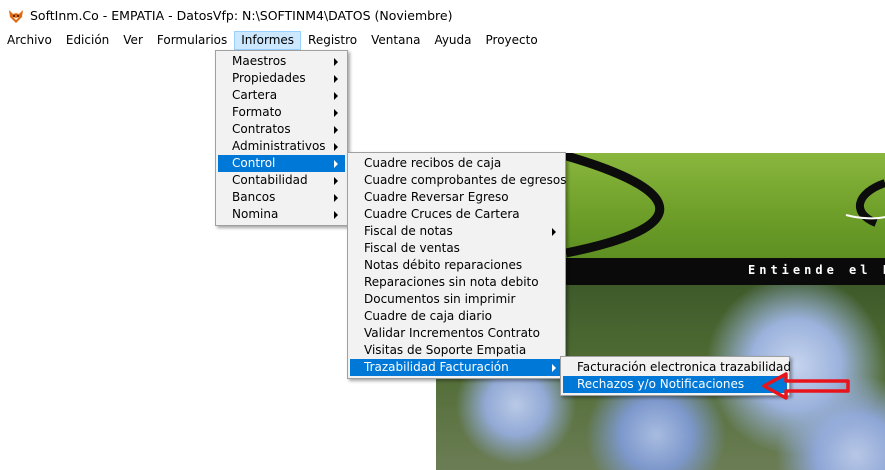 The width and height of the screenshot is (885, 470). I want to click on menu-edicion: Edición, so click(87, 40).